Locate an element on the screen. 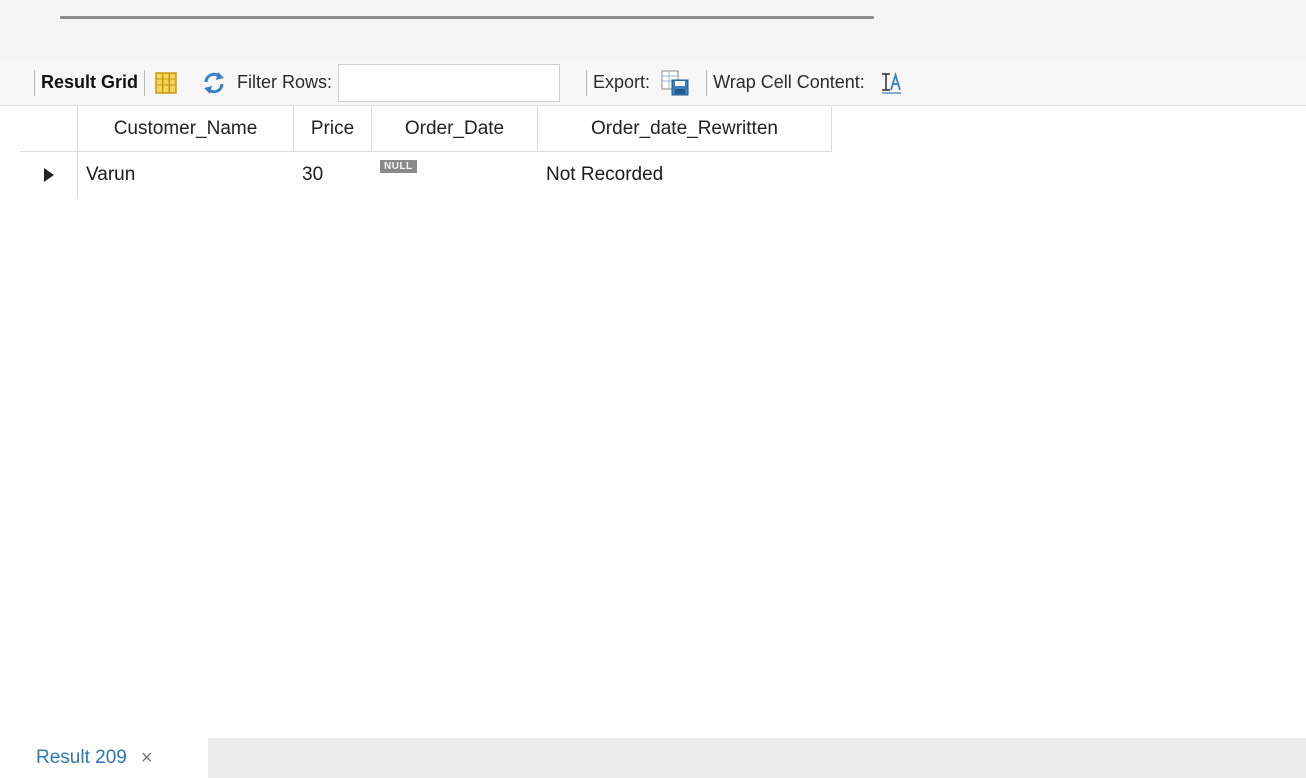  column-header-order-date: Order_Date is located at coordinates (455, 129).